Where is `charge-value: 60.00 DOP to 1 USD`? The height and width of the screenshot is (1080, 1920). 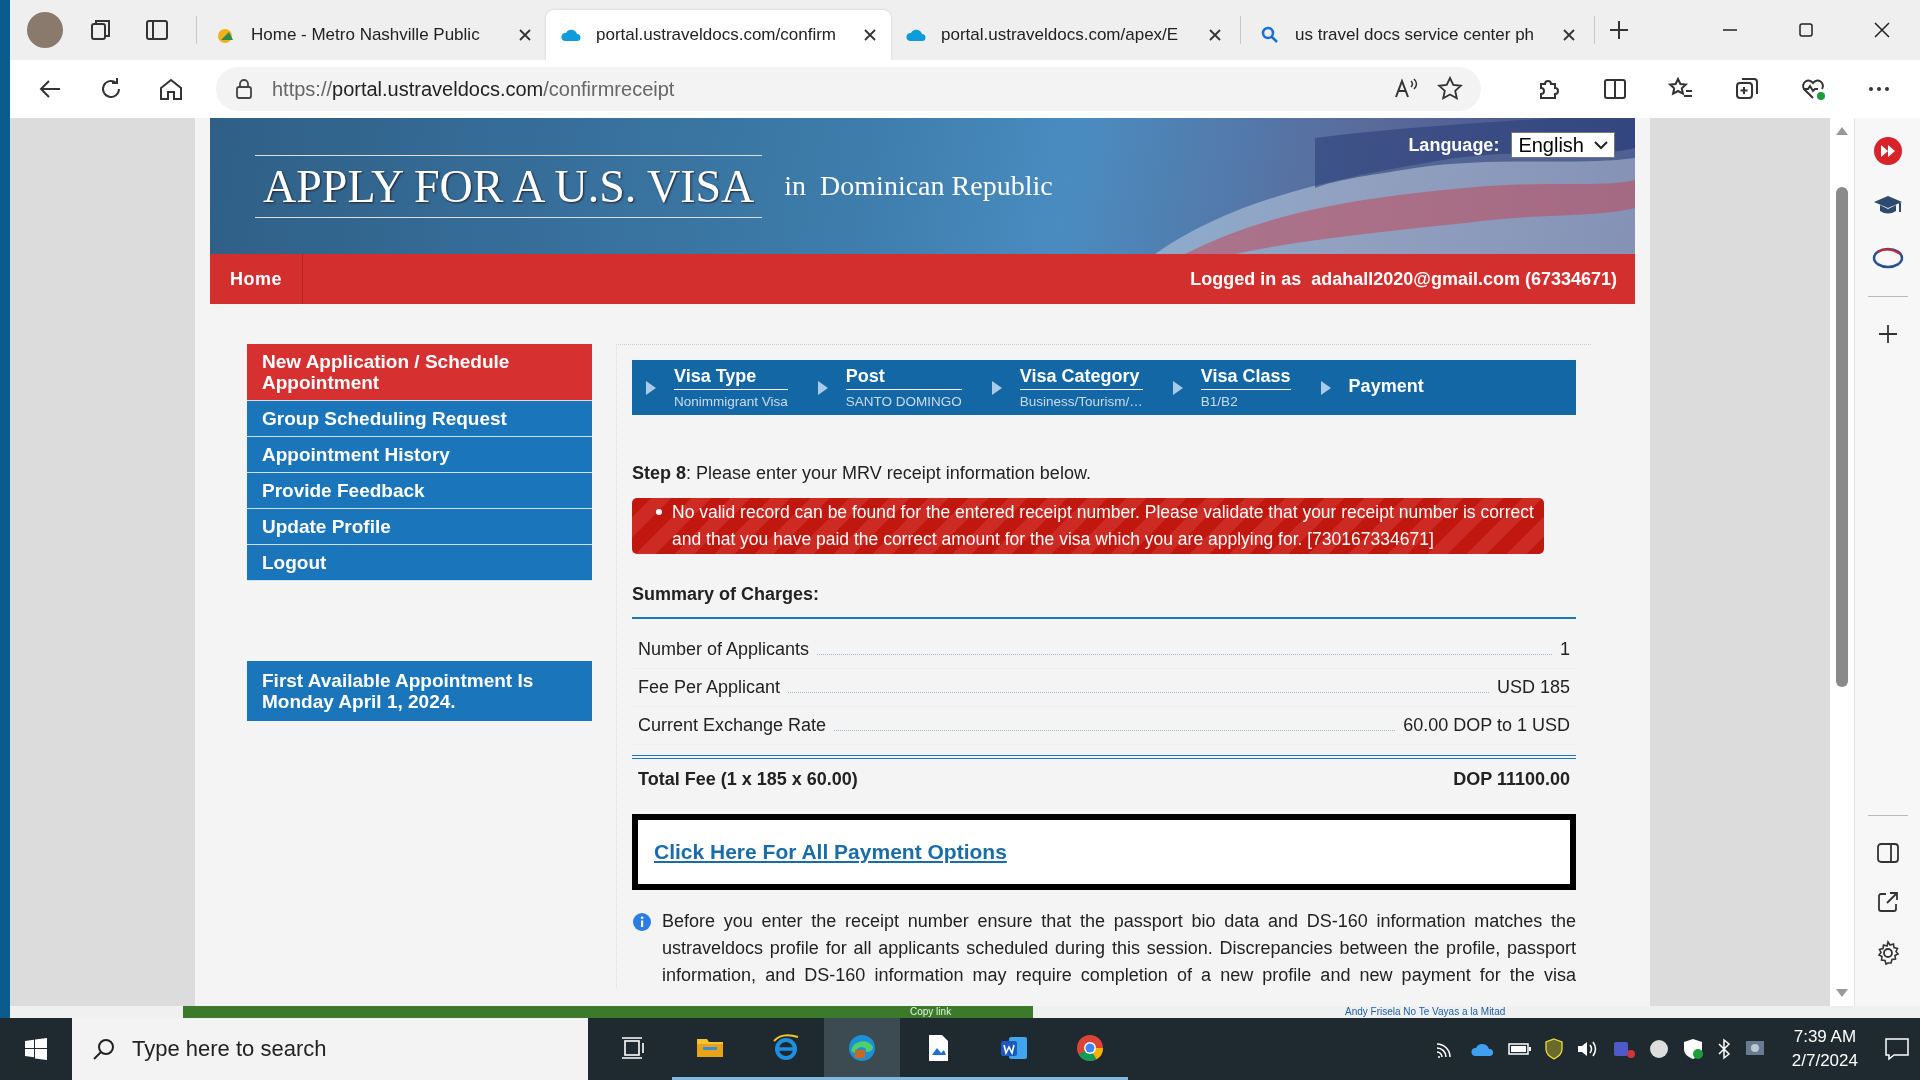
charge-value: 60.00 DOP to 1 USD is located at coordinates (1486, 725).